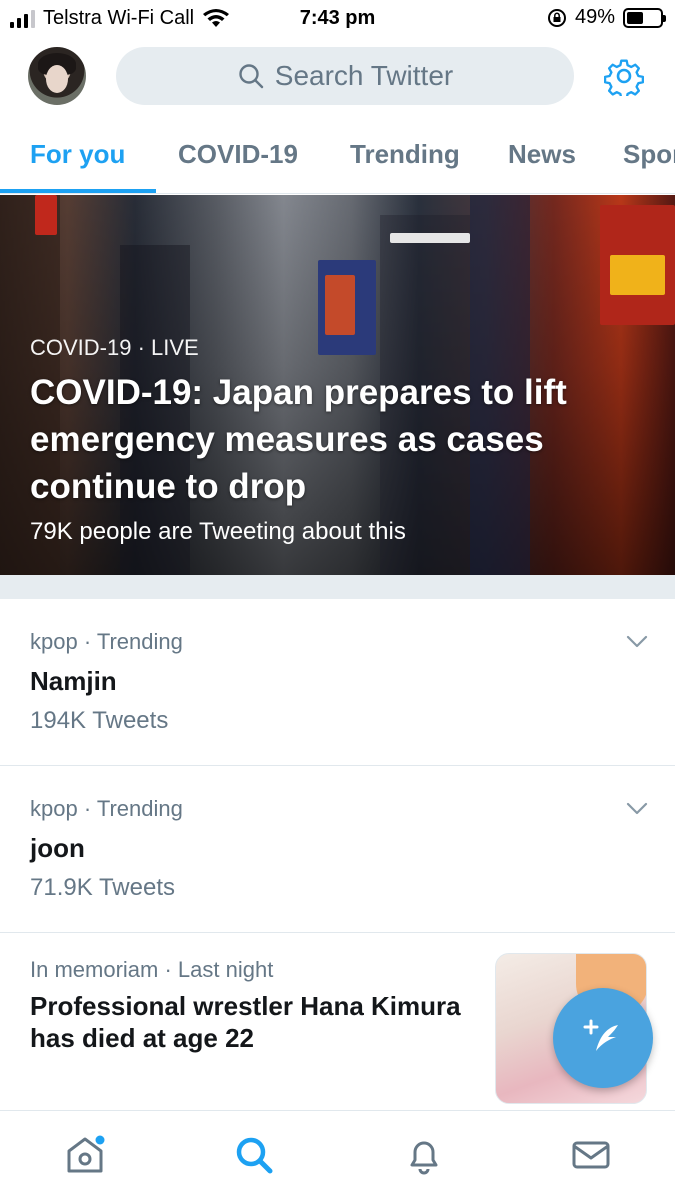  I want to click on gear-icon, so click(624, 76).